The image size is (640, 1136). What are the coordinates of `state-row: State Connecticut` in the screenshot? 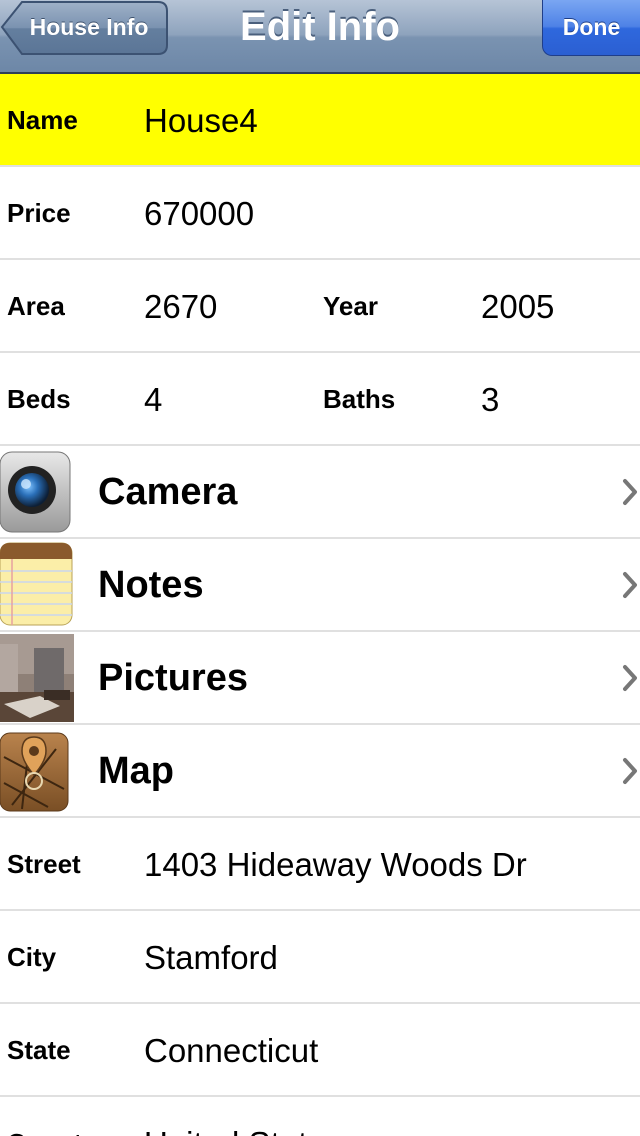 It's located at (320, 1050).